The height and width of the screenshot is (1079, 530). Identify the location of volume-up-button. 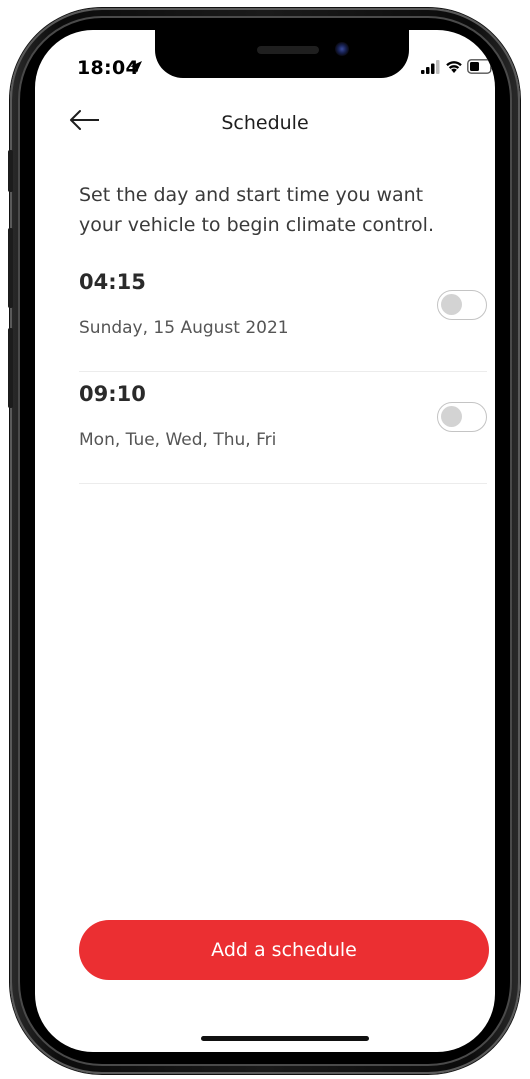
(10, 268).